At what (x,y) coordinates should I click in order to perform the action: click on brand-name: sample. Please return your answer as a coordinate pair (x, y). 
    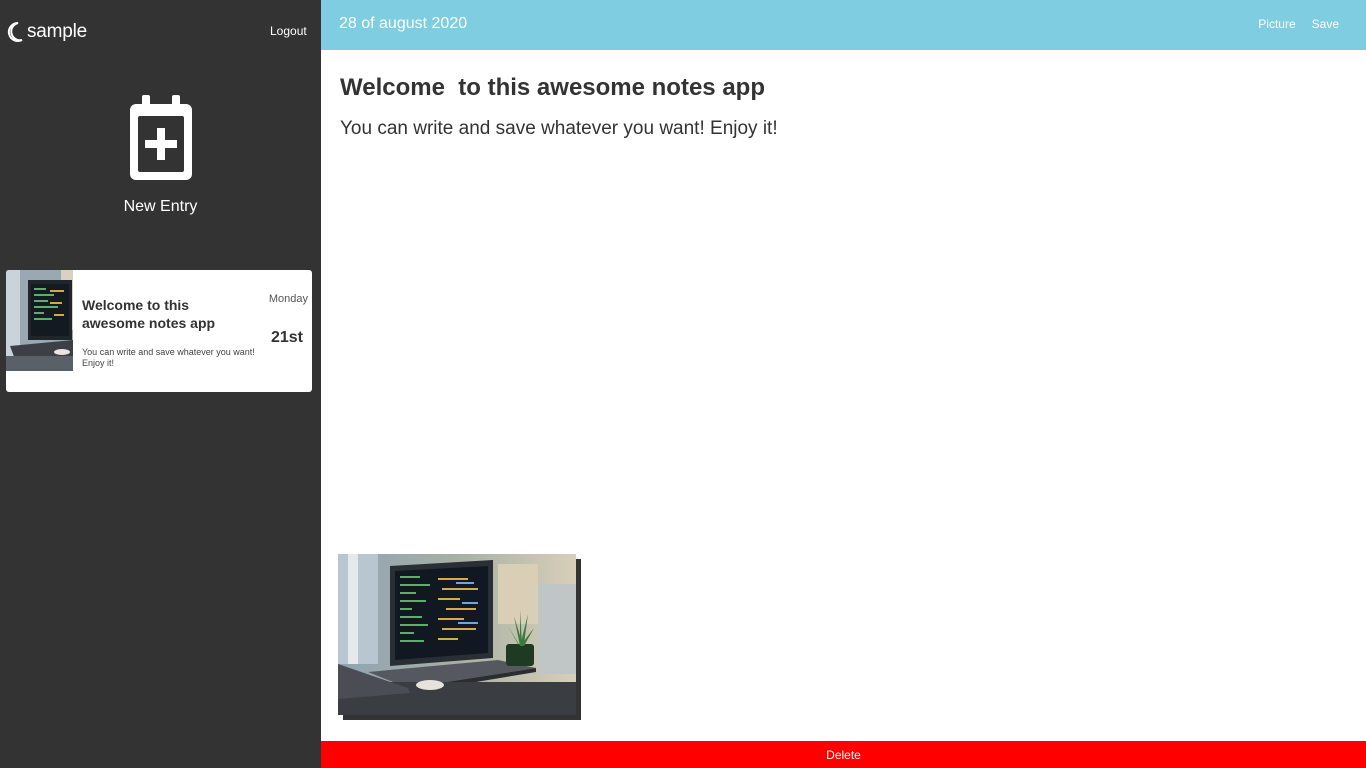
    Looking at the image, I should click on (57, 31).